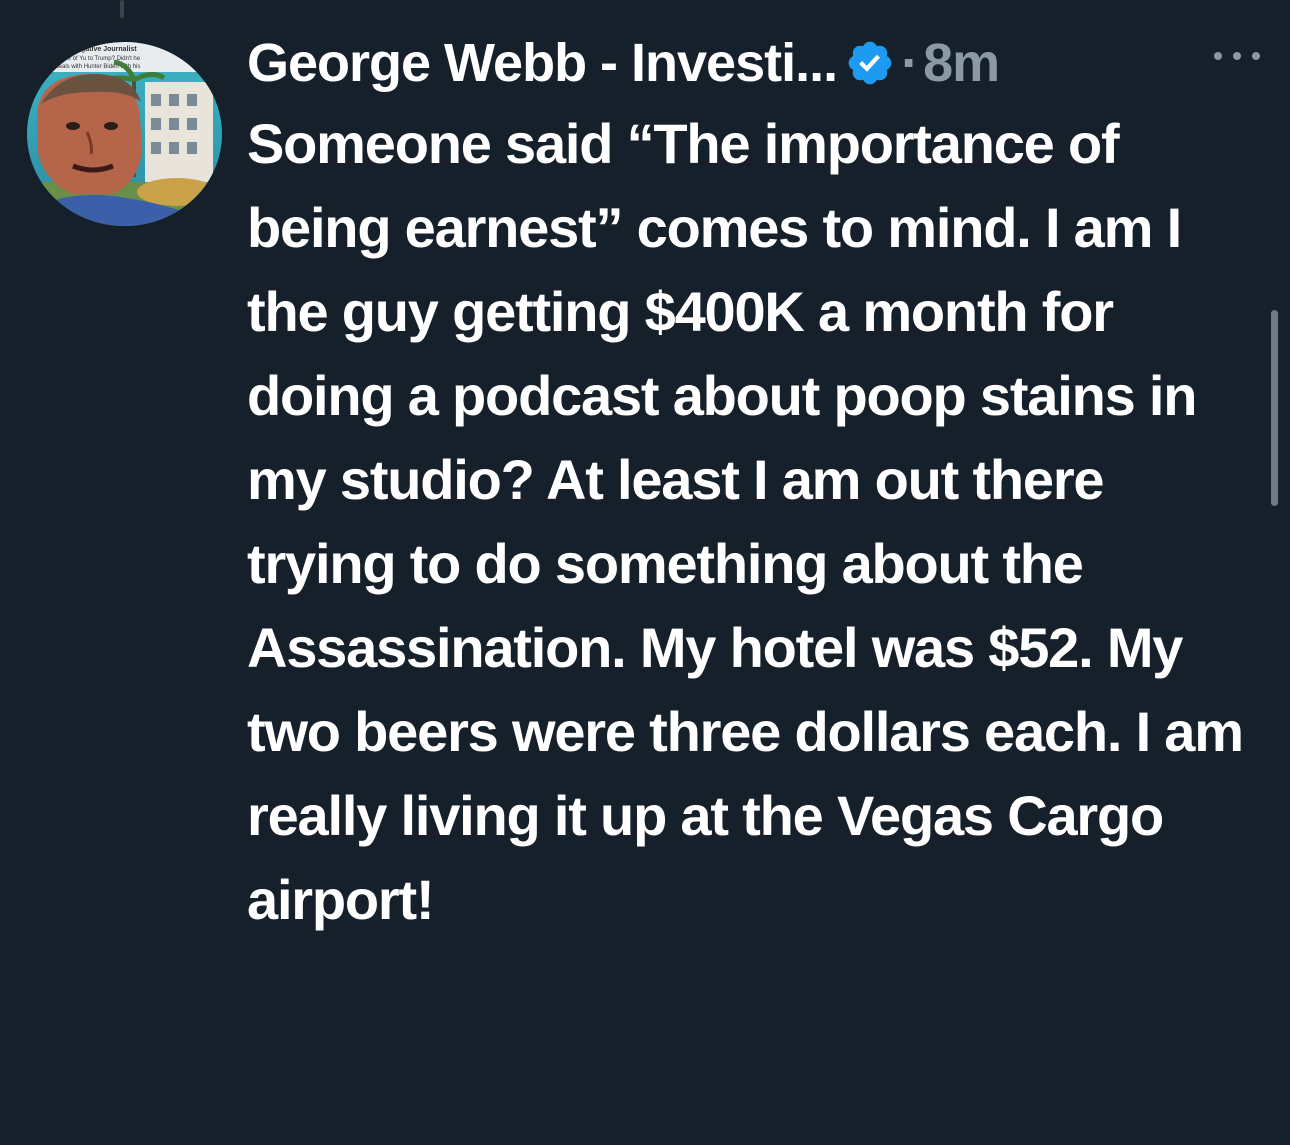  I want to click on more-options-icon, so click(1237, 56).